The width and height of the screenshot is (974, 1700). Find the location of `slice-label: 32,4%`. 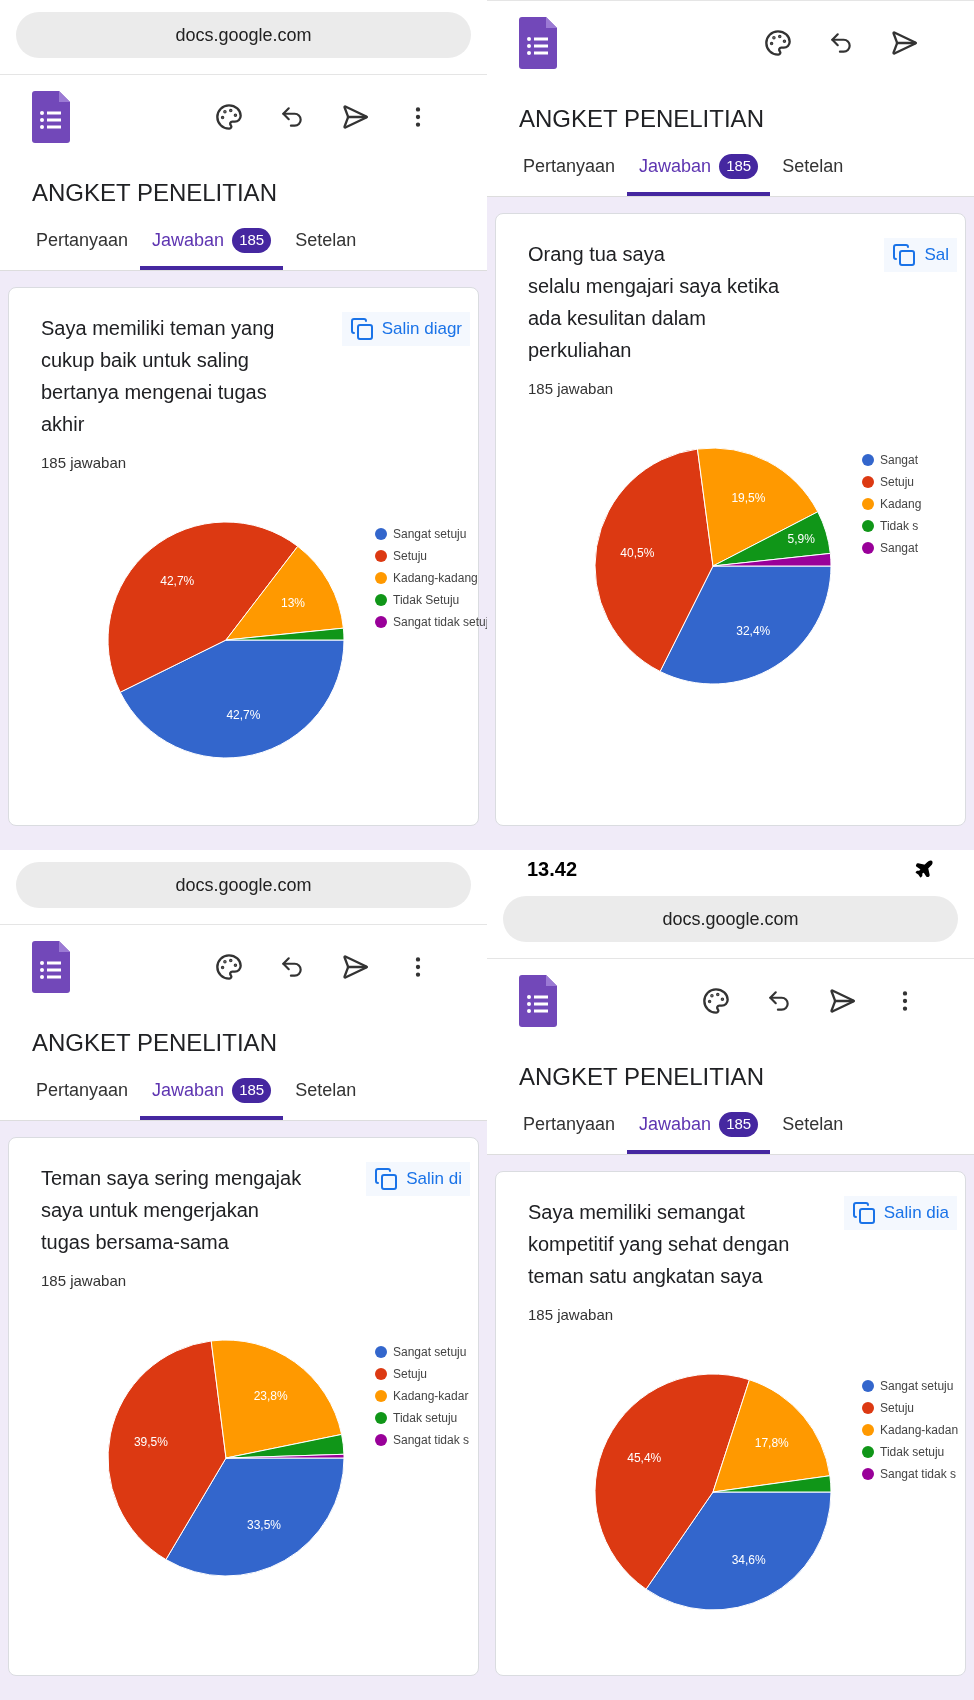

slice-label: 32,4% is located at coordinates (753, 630).